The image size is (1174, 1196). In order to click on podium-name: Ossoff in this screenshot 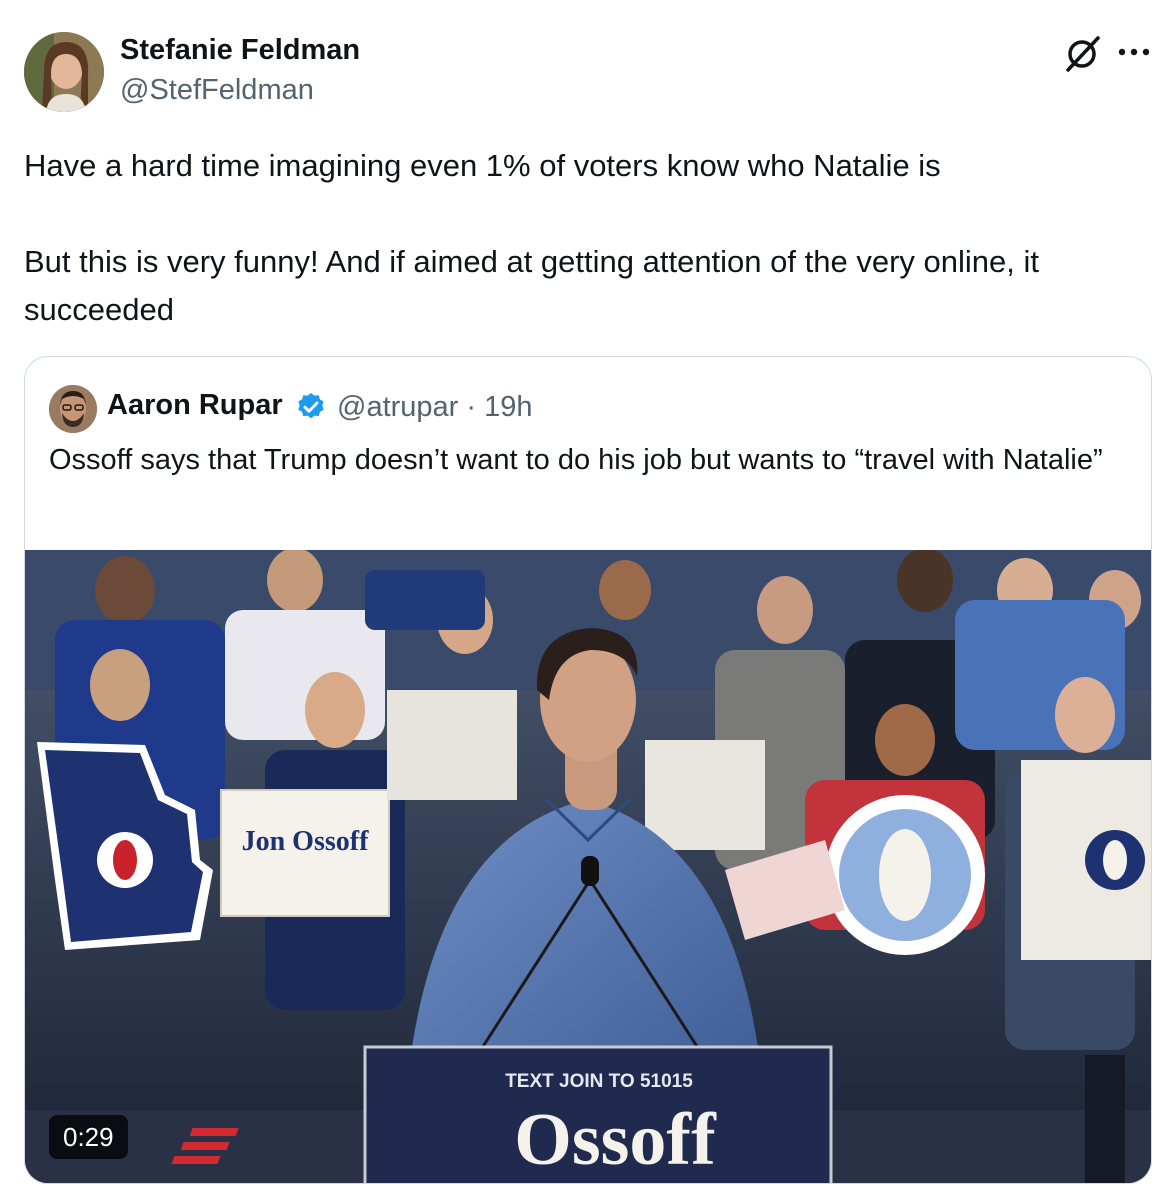, I will do `click(615, 1140)`.